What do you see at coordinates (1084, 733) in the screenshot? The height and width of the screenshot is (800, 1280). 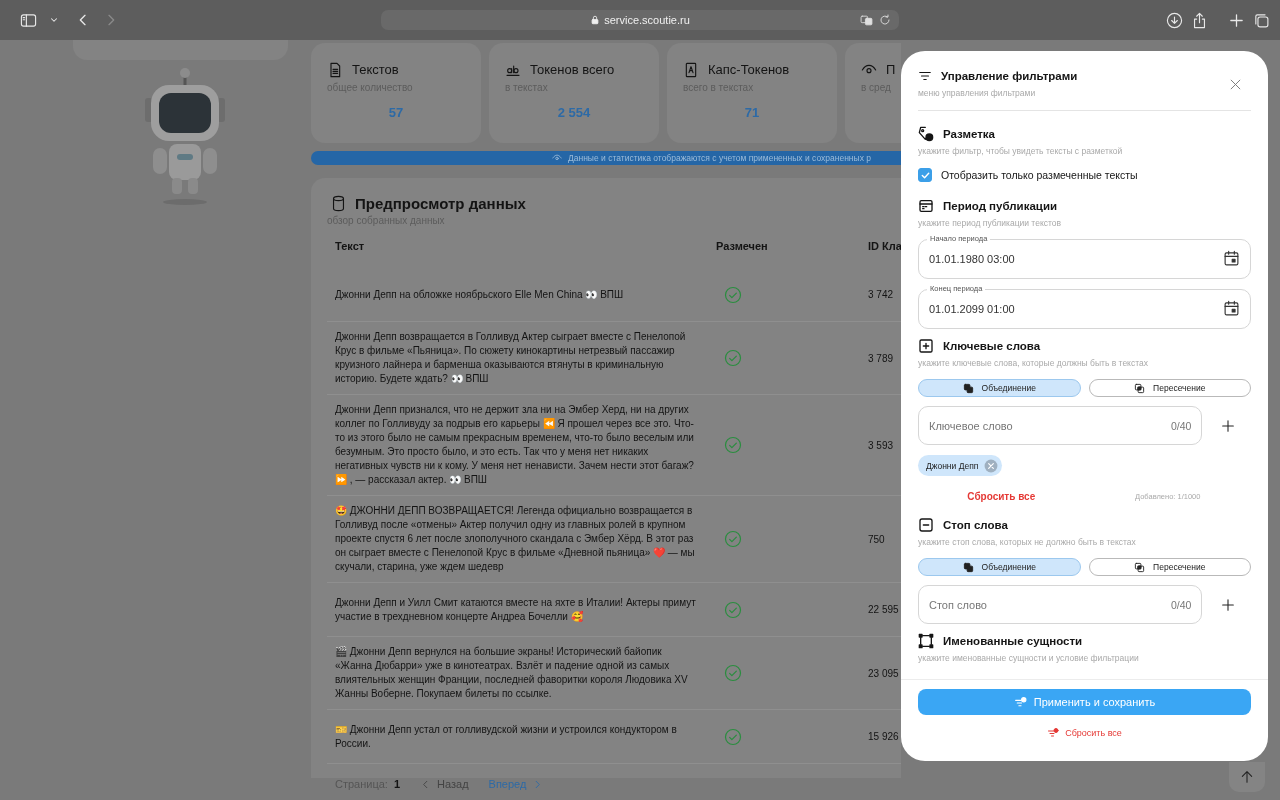 I see `reset-all-button: Сбросить все` at bounding box center [1084, 733].